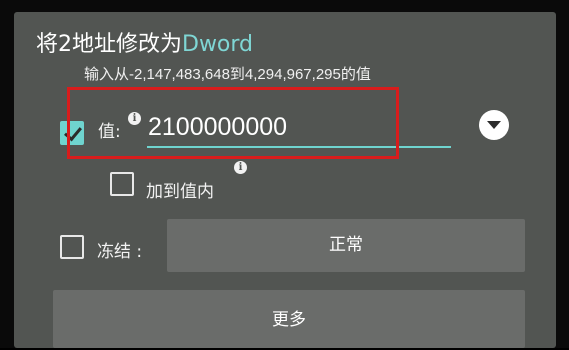 The image size is (569, 350). I want to click on value-label: 值:, so click(109, 132).